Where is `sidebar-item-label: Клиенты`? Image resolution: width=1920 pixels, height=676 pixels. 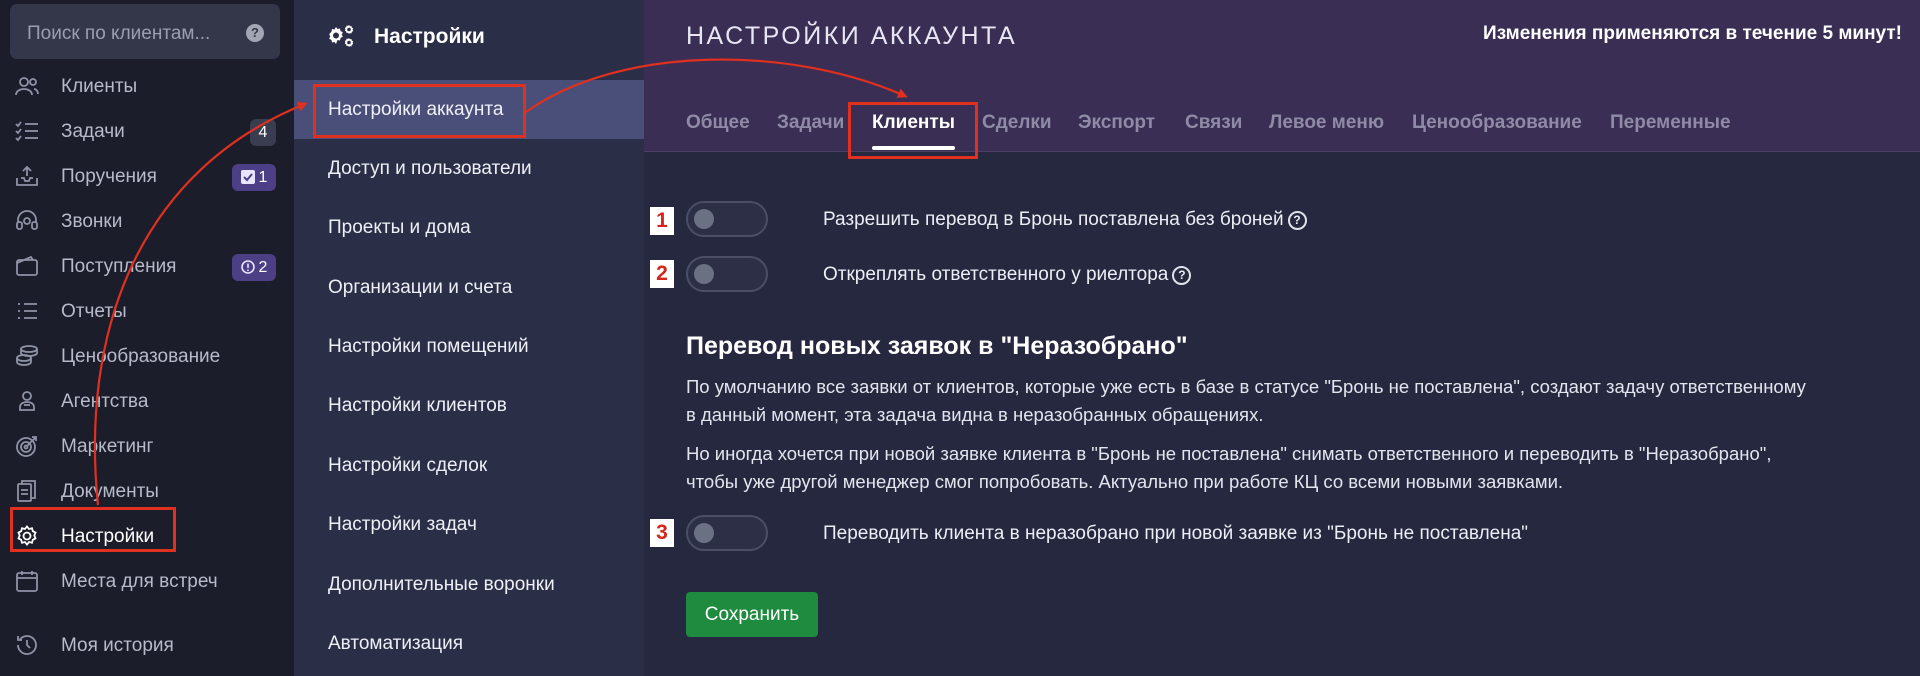
sidebar-item-label: Клиенты is located at coordinates (99, 86).